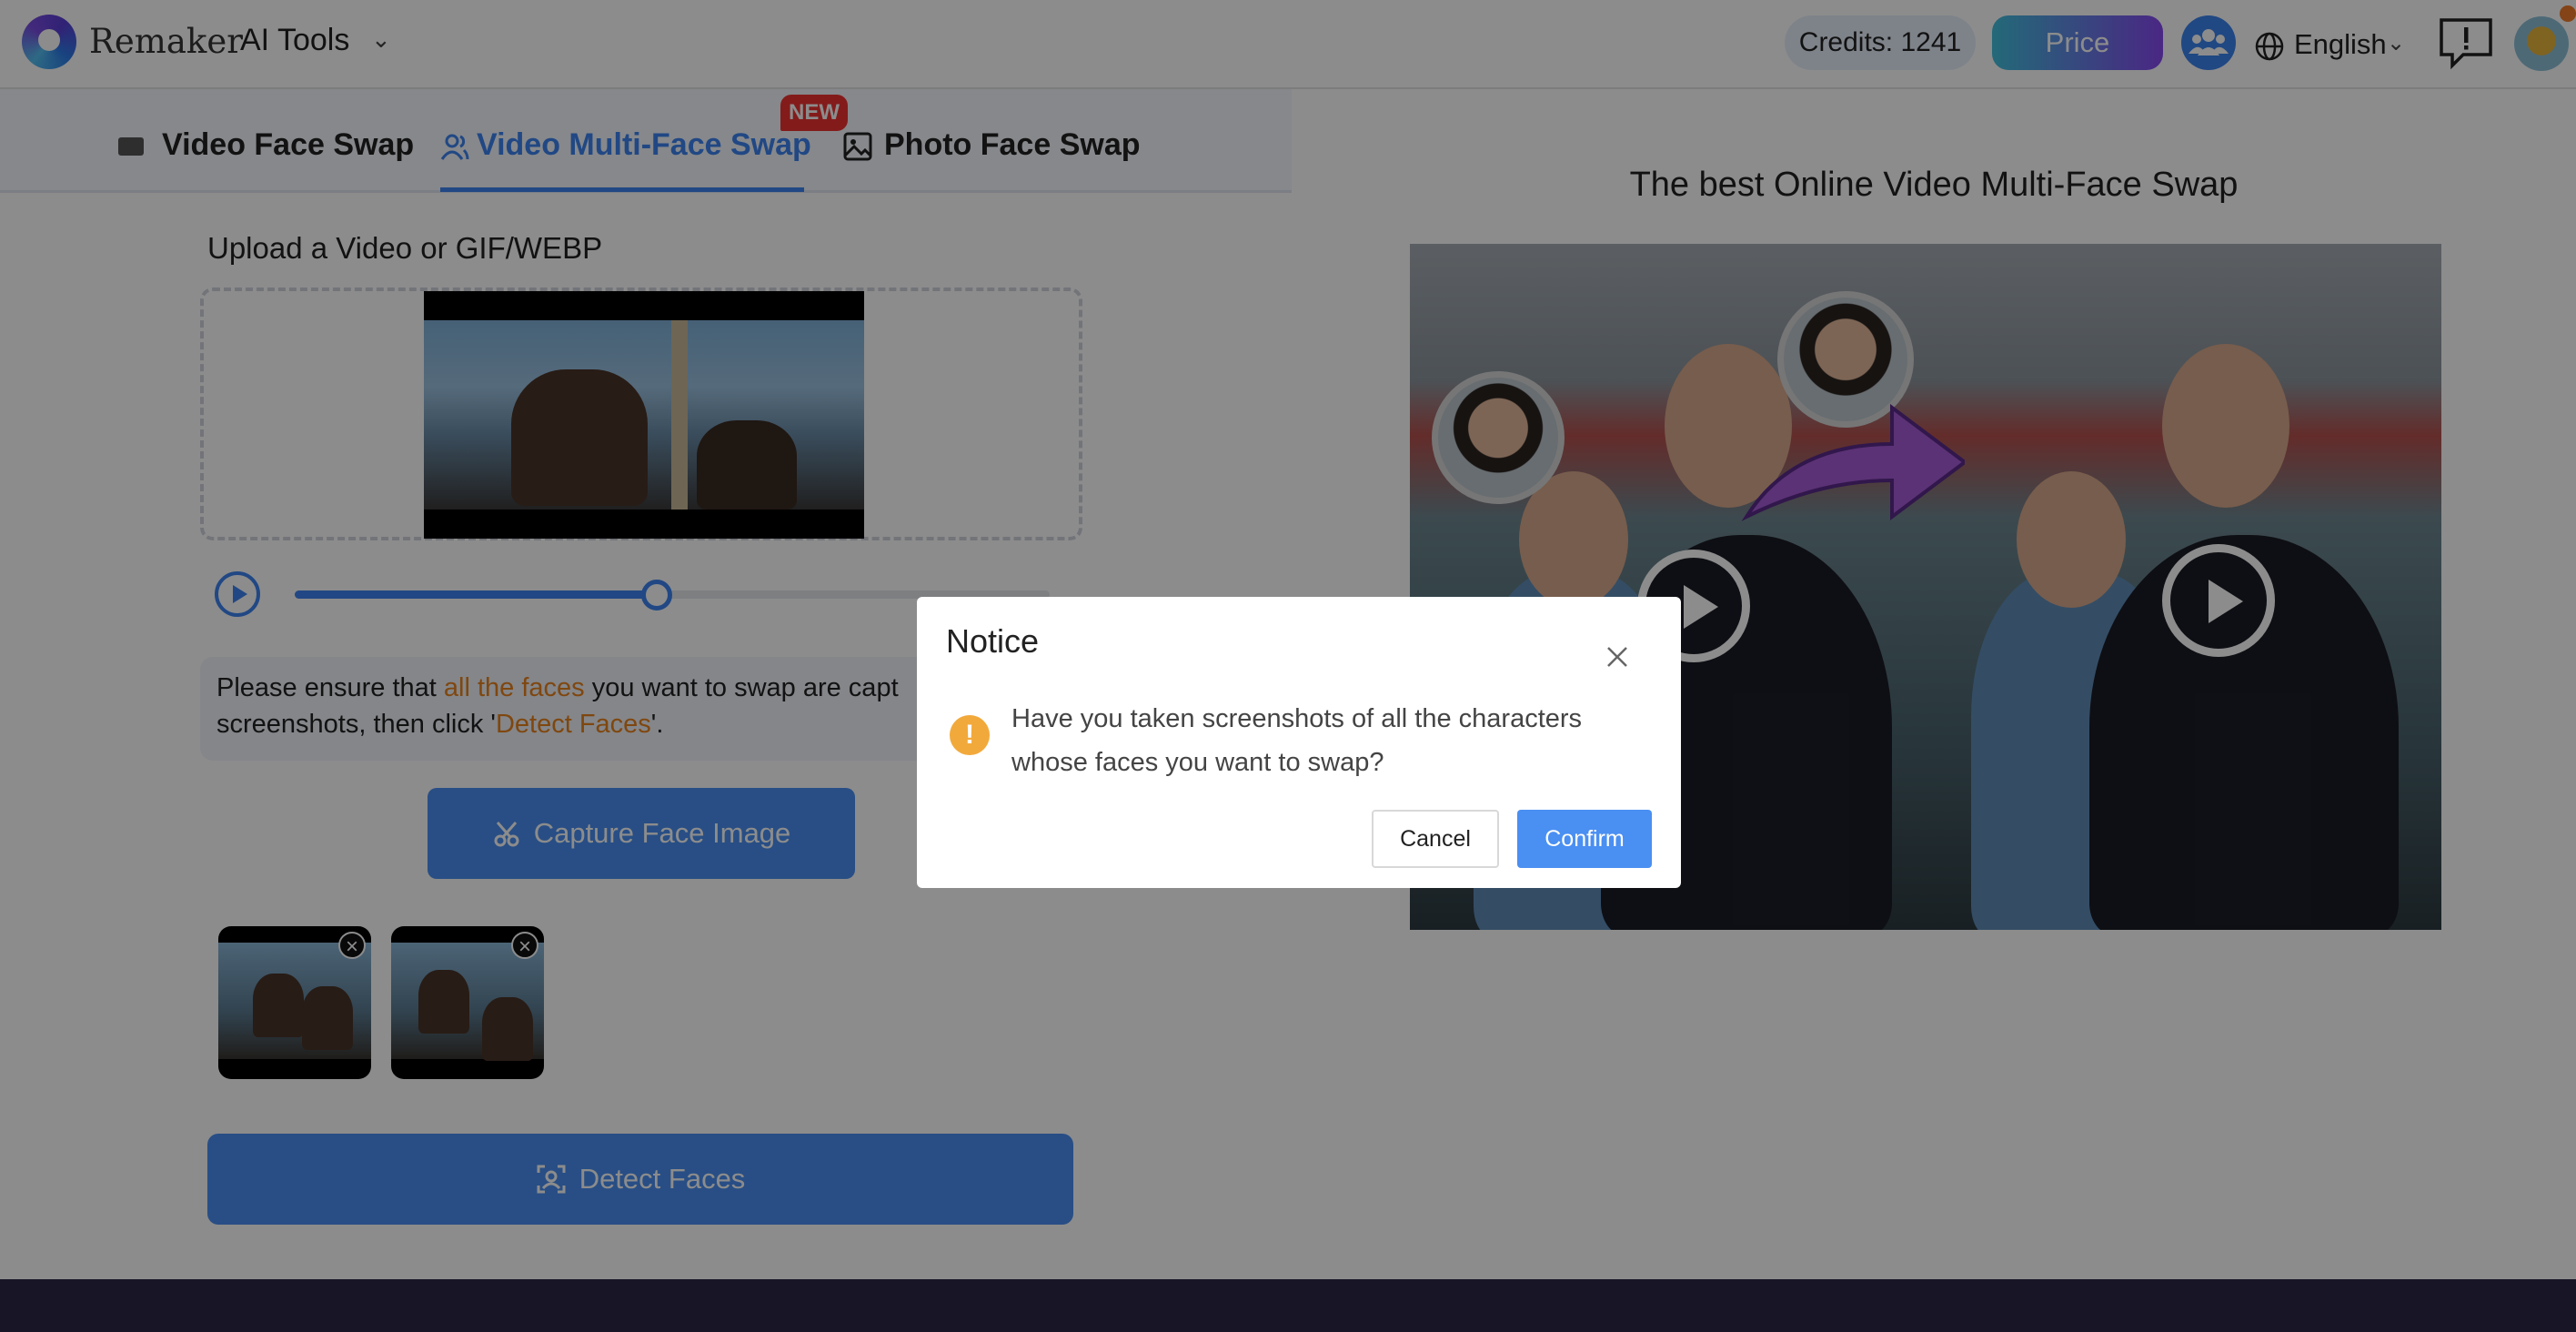 Image resolution: width=2576 pixels, height=1332 pixels. I want to click on close-icon, so click(1617, 657).